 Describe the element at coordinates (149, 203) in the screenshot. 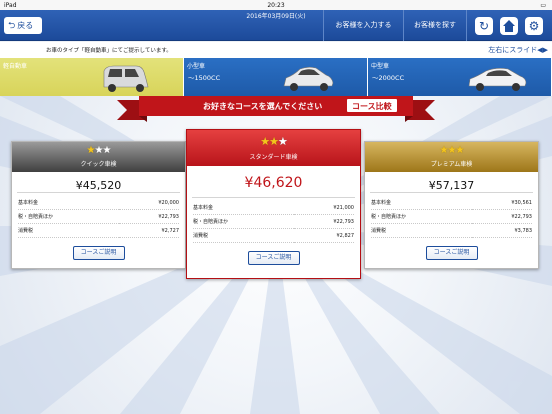

I see `row-value: ¥20,000` at that location.